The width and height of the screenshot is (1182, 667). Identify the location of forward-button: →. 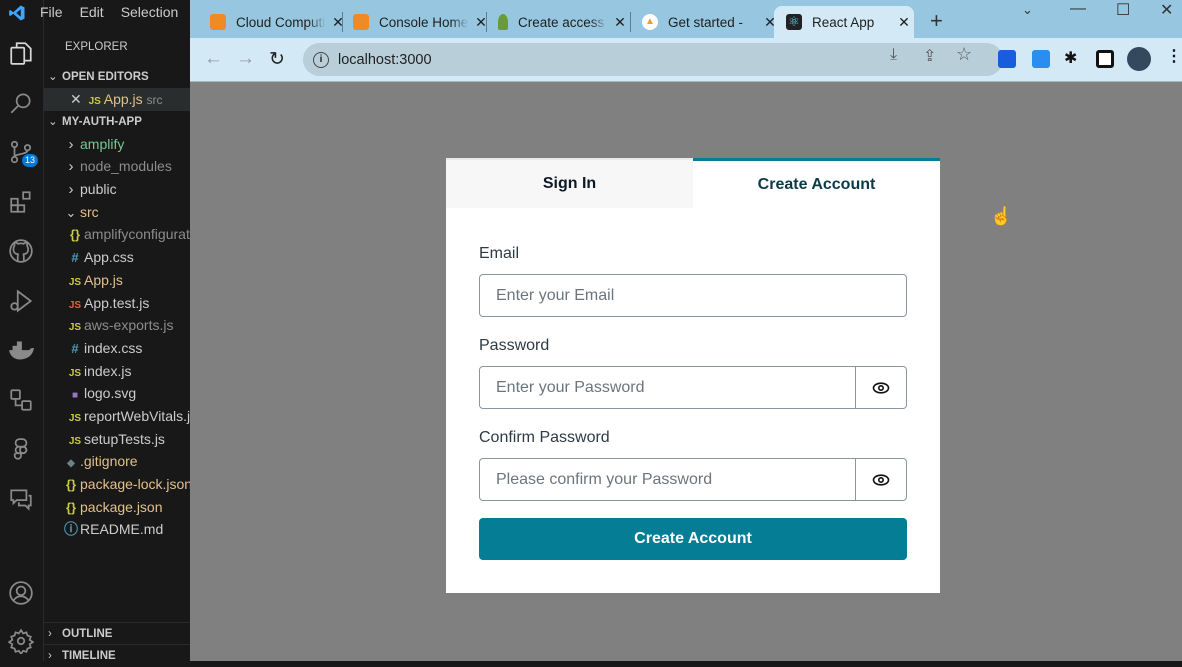
(245, 59).